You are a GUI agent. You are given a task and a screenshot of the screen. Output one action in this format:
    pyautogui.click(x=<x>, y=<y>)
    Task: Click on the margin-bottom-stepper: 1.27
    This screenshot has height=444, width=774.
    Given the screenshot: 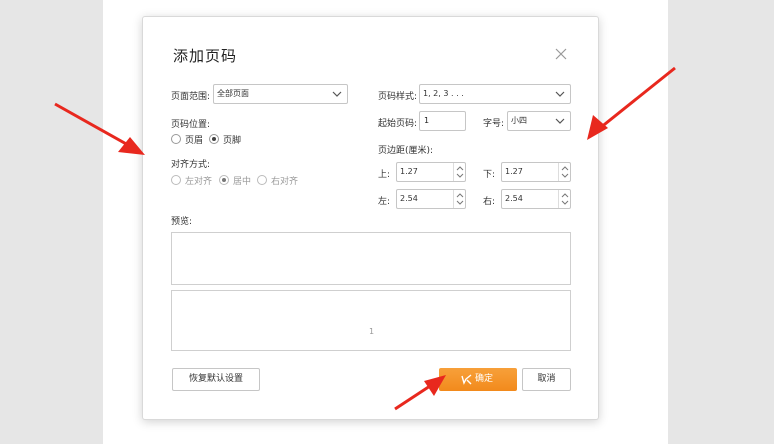 What is the action you would take?
    pyautogui.click(x=536, y=172)
    